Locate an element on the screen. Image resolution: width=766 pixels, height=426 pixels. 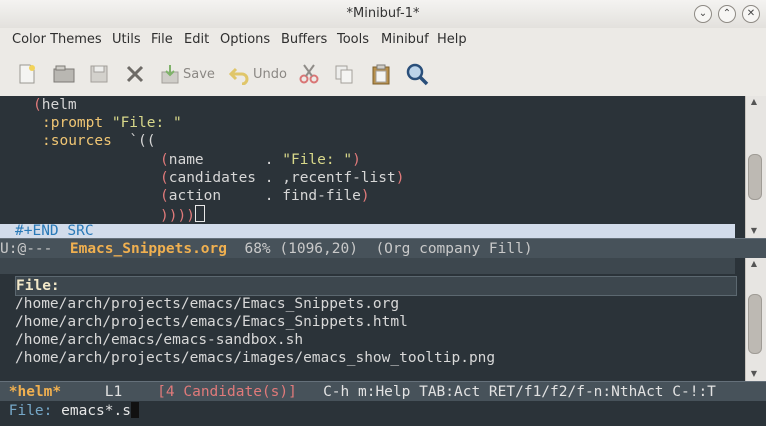
window-title: *Minibuf-1* is located at coordinates (383, 13).